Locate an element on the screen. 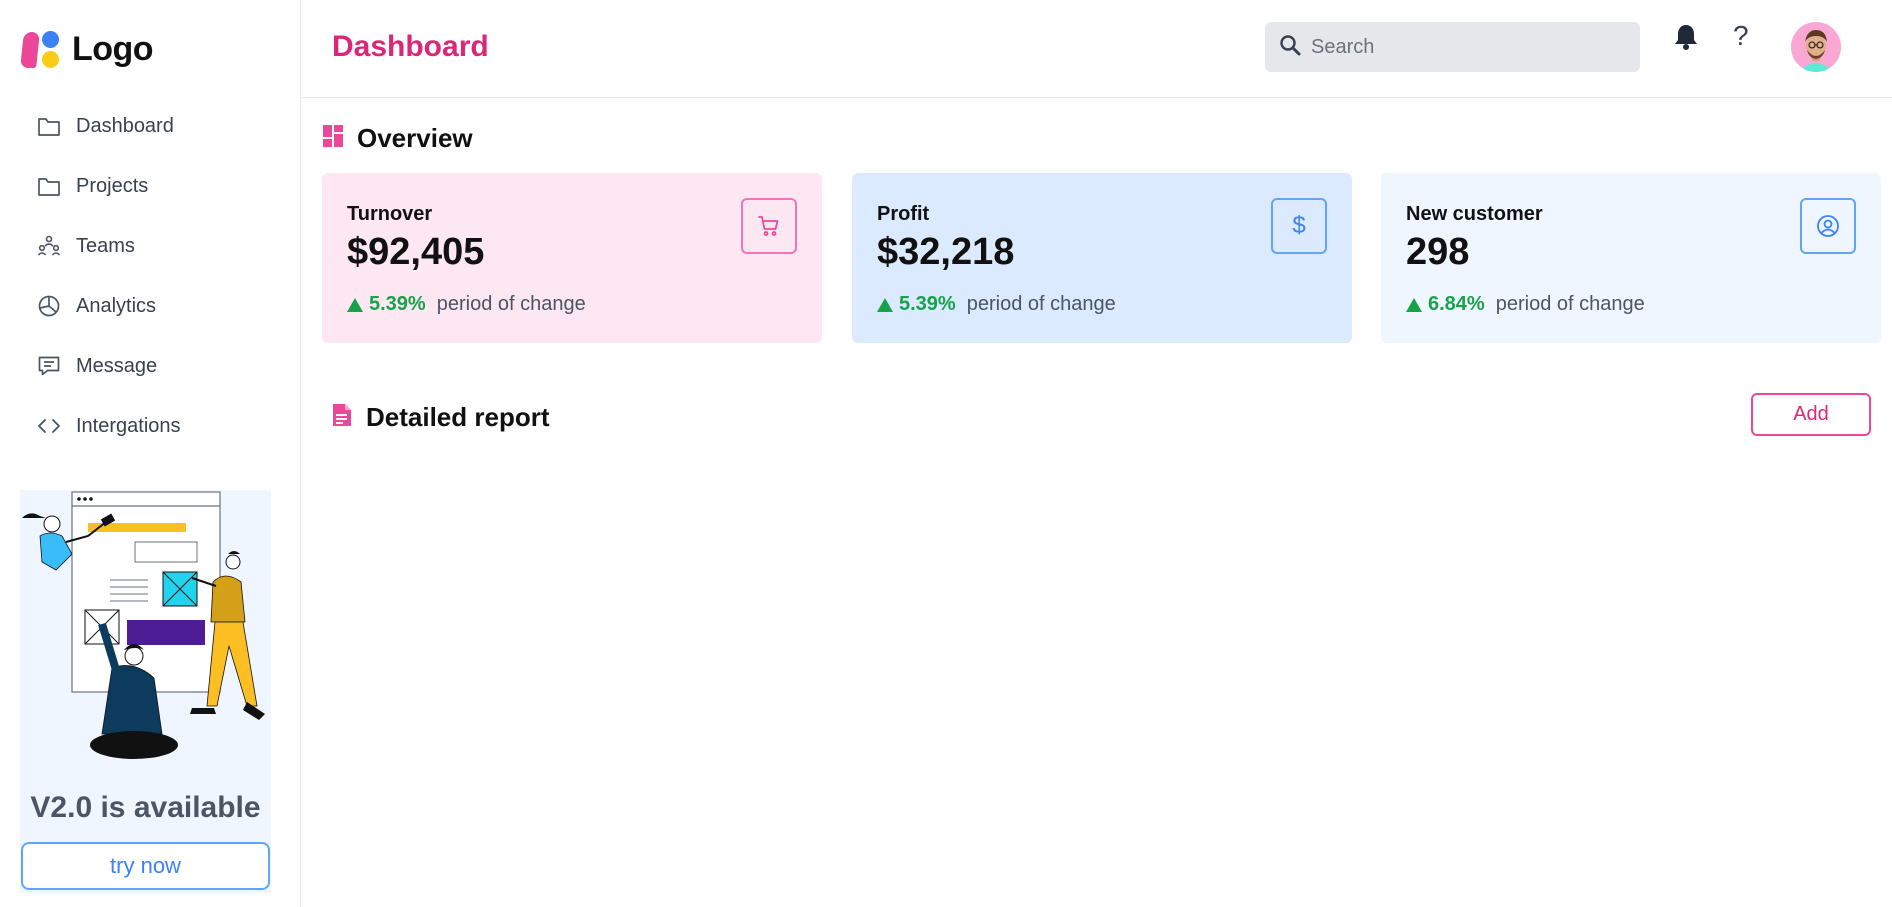 Image resolution: width=1892 pixels, height=907 pixels. code-icon is located at coordinates (49, 426).